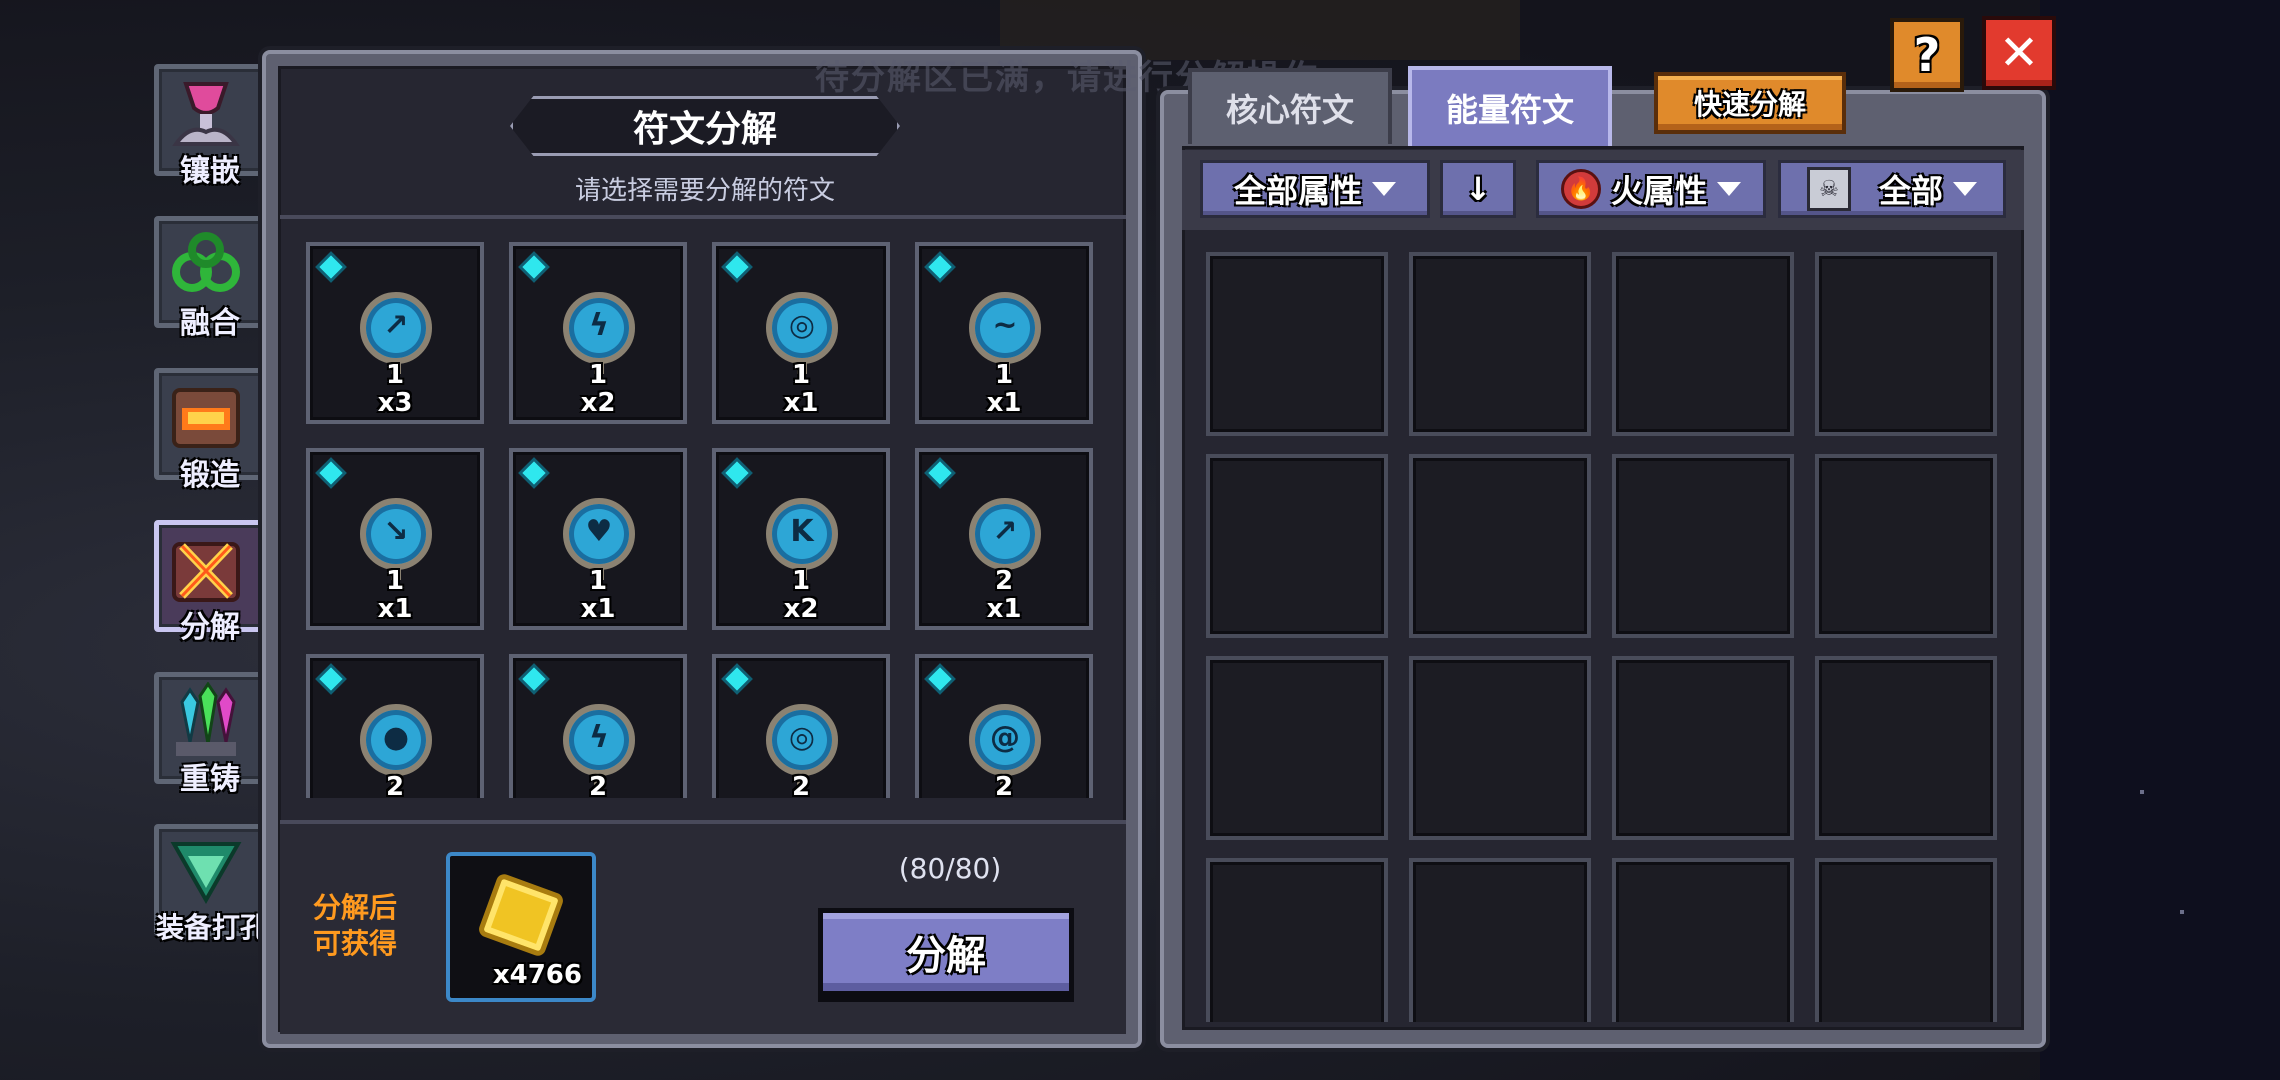 The width and height of the screenshot is (2280, 1080). What do you see at coordinates (1910, 191) in the screenshot?
I see `category-filter-label: 全部` at bounding box center [1910, 191].